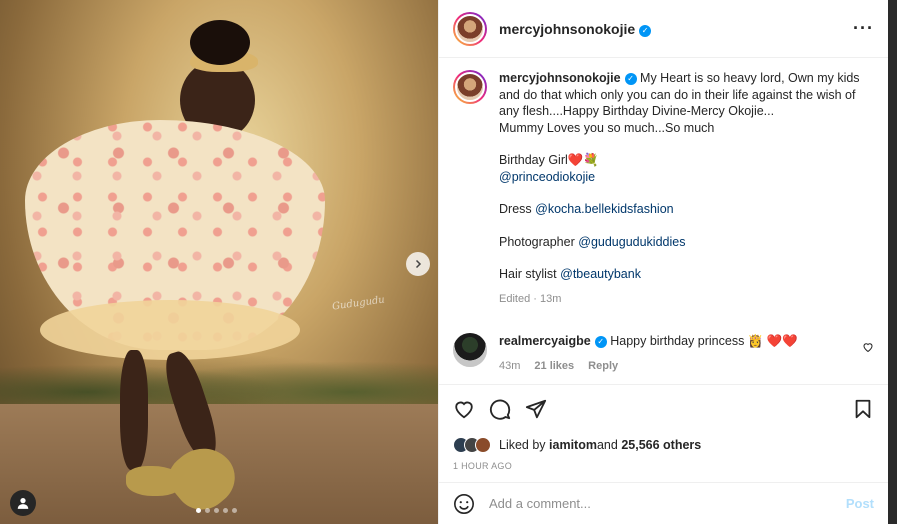 This screenshot has height=524, width=897. Describe the element at coordinates (631, 242) in the screenshot. I see `mention-gudugudukiddies: @gudugudukiddies` at that location.